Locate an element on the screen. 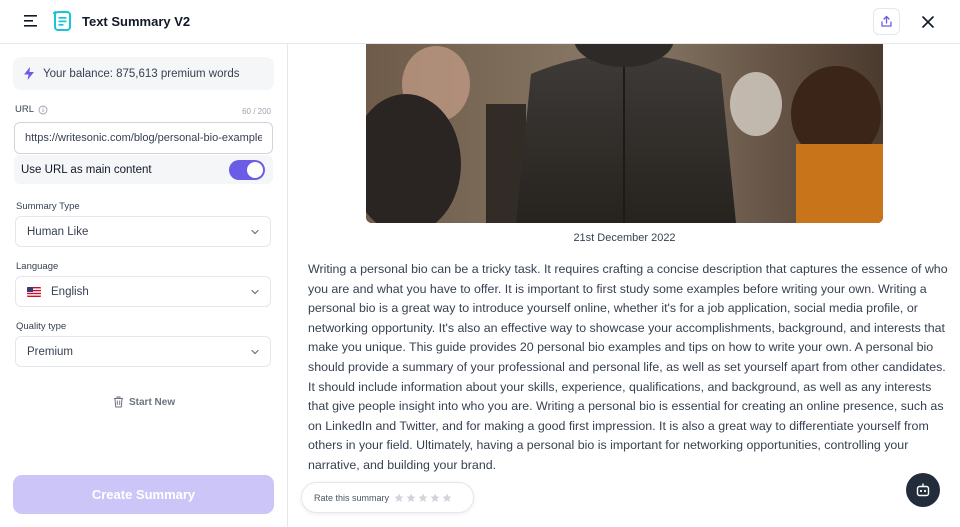 This screenshot has height=527, width=960. use-url-toggle is located at coordinates (247, 170).